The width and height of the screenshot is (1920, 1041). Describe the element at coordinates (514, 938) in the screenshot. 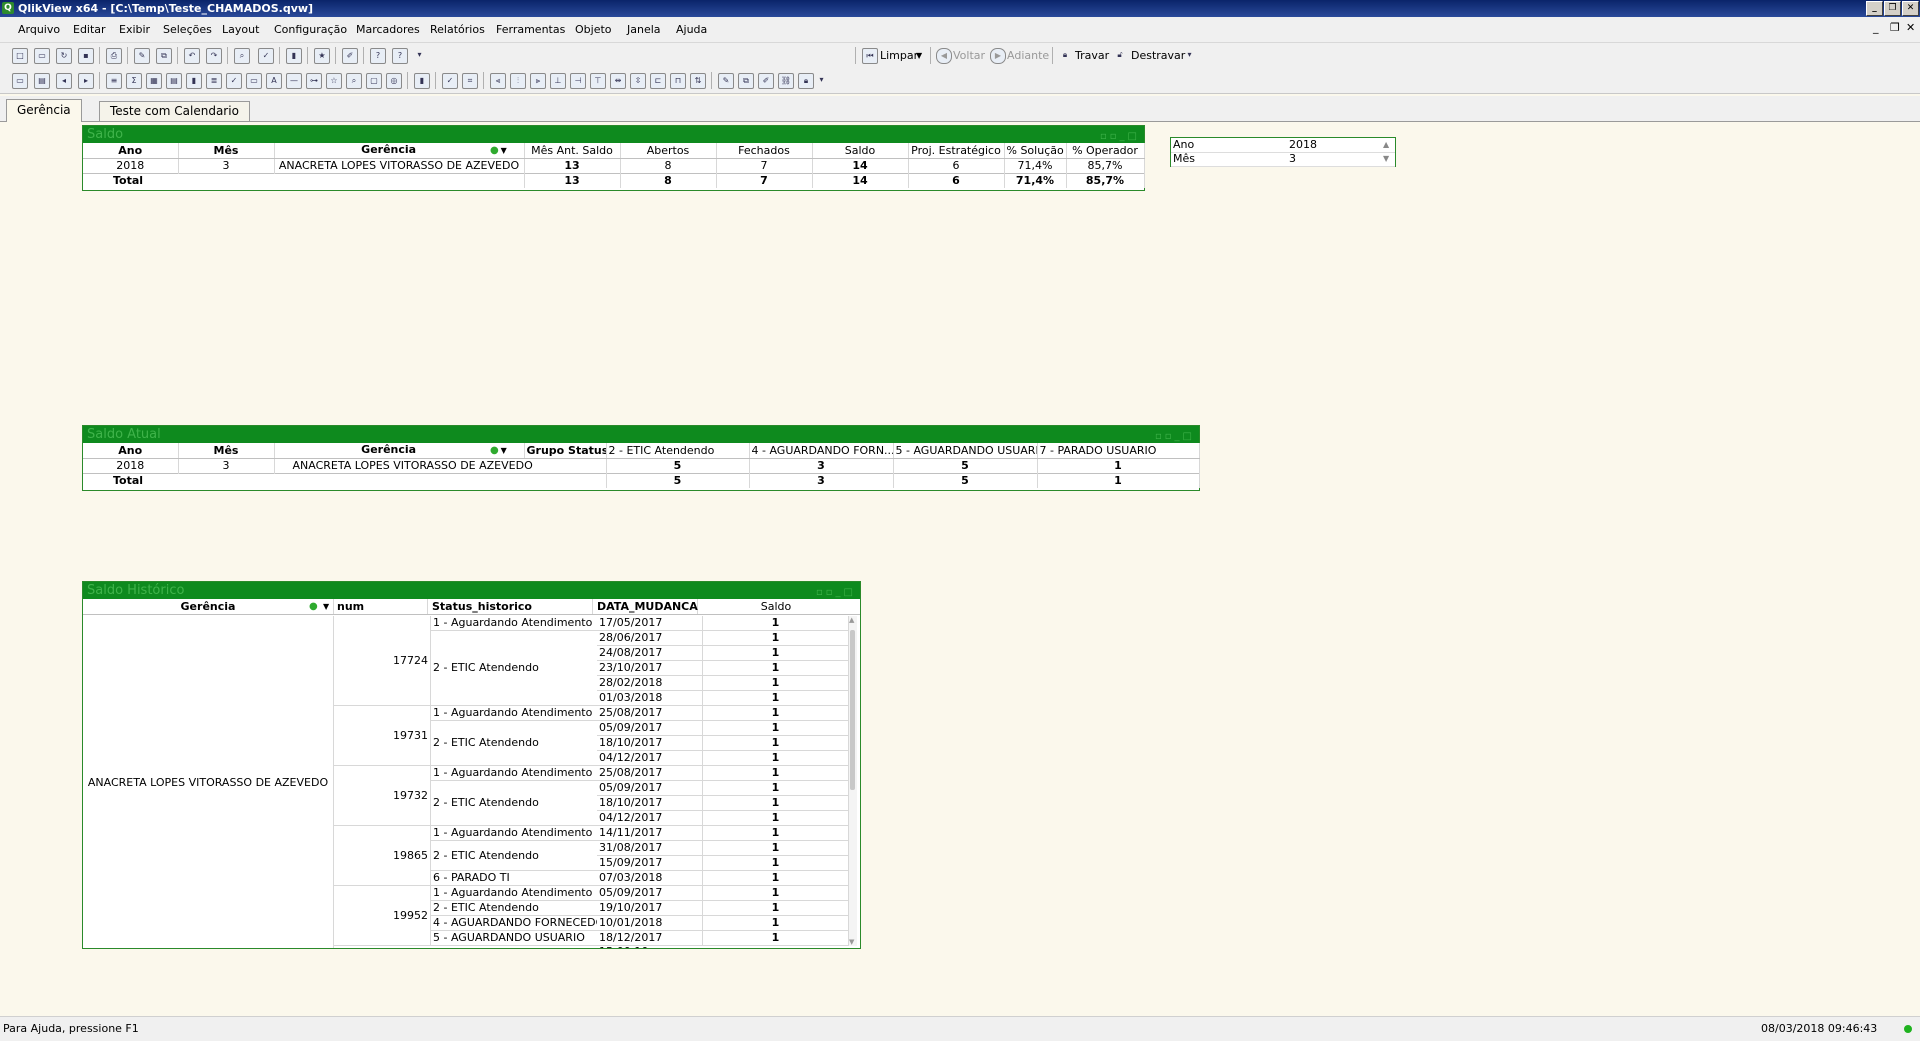

I see `cell-status-historico: 5 - AGUARDANDO USUARIO` at that location.